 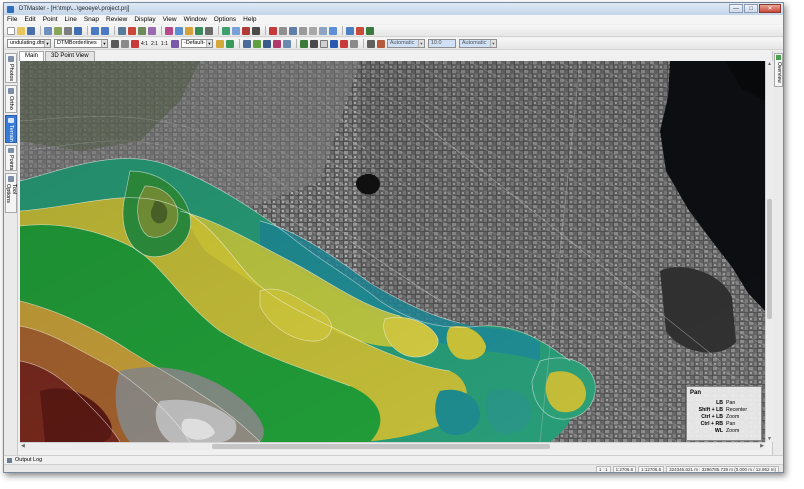 I want to click on scroll-right-icon: ▶, so click(x=762, y=446).